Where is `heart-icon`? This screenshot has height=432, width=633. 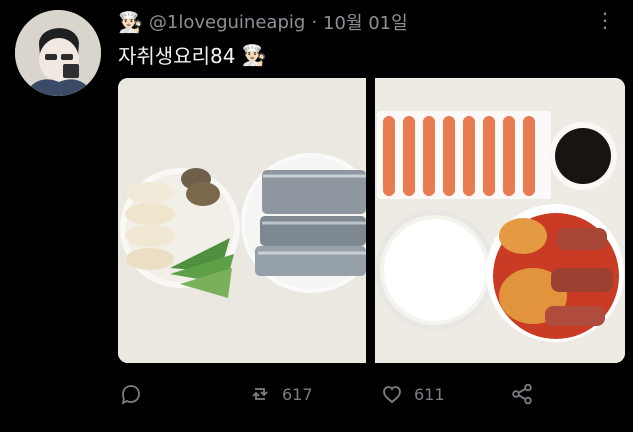
heart-icon is located at coordinates (392, 395).